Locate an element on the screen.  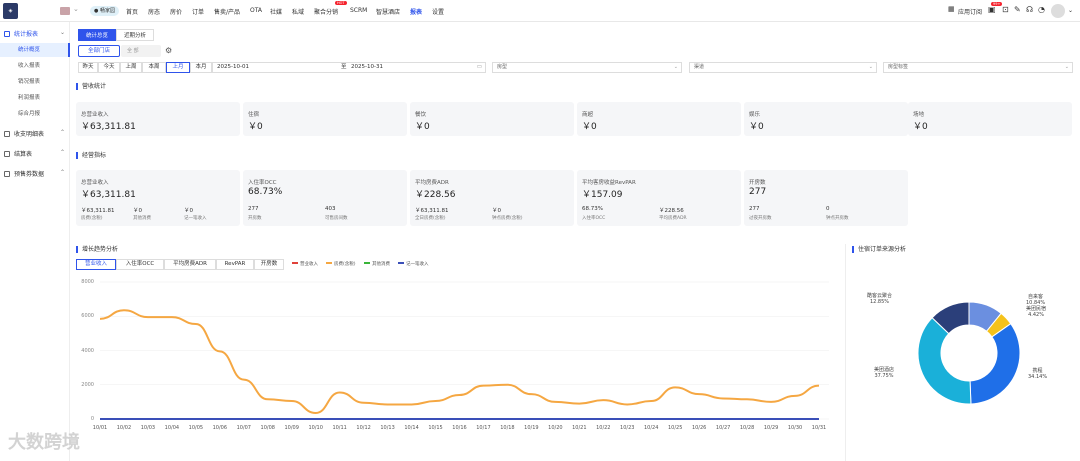
pie-label-ctrip: 携程 34.14% is located at coordinates (1037, 374).